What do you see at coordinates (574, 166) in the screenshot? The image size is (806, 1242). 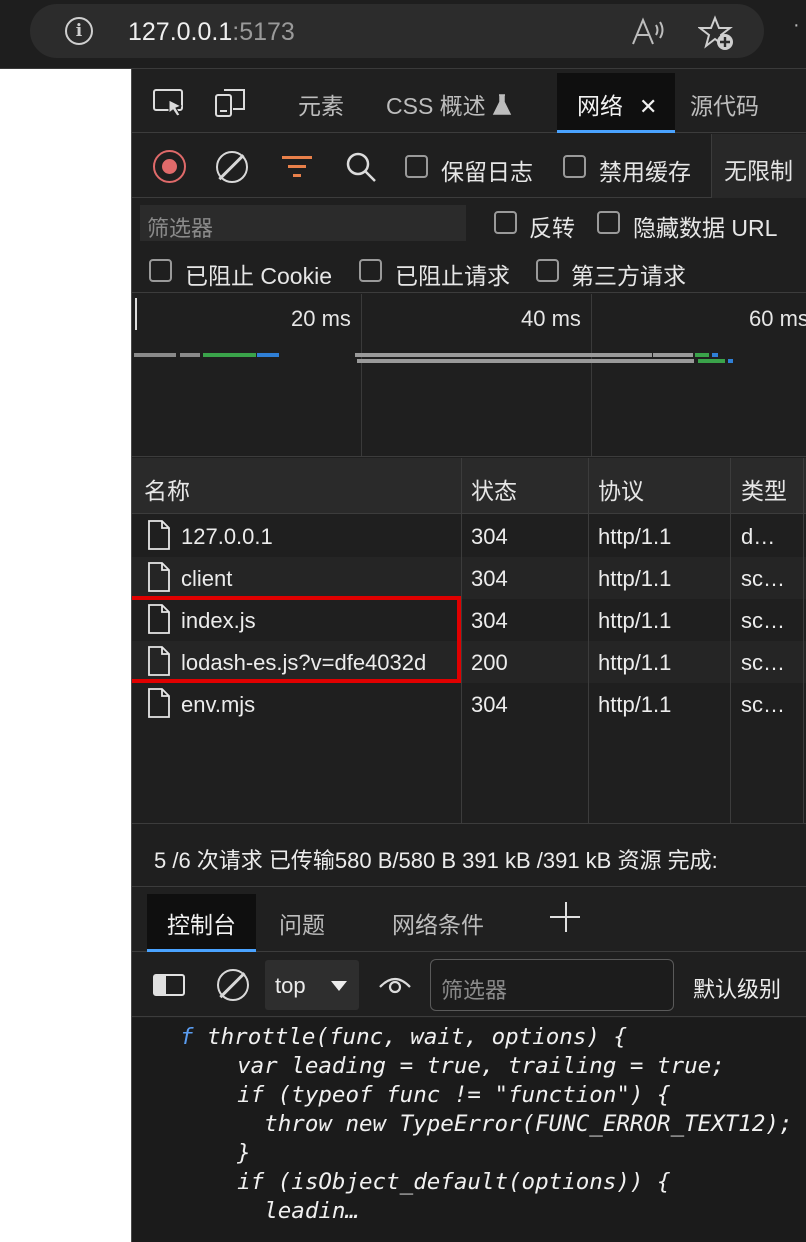 I see `disable-cache-checkbox` at bounding box center [574, 166].